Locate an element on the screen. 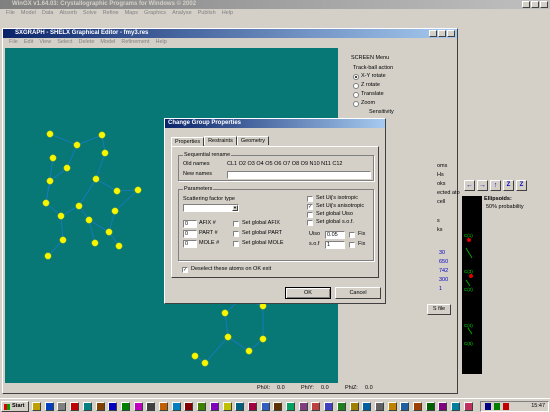 The image size is (550, 412). start-button: Start is located at coordinates (15, 406).